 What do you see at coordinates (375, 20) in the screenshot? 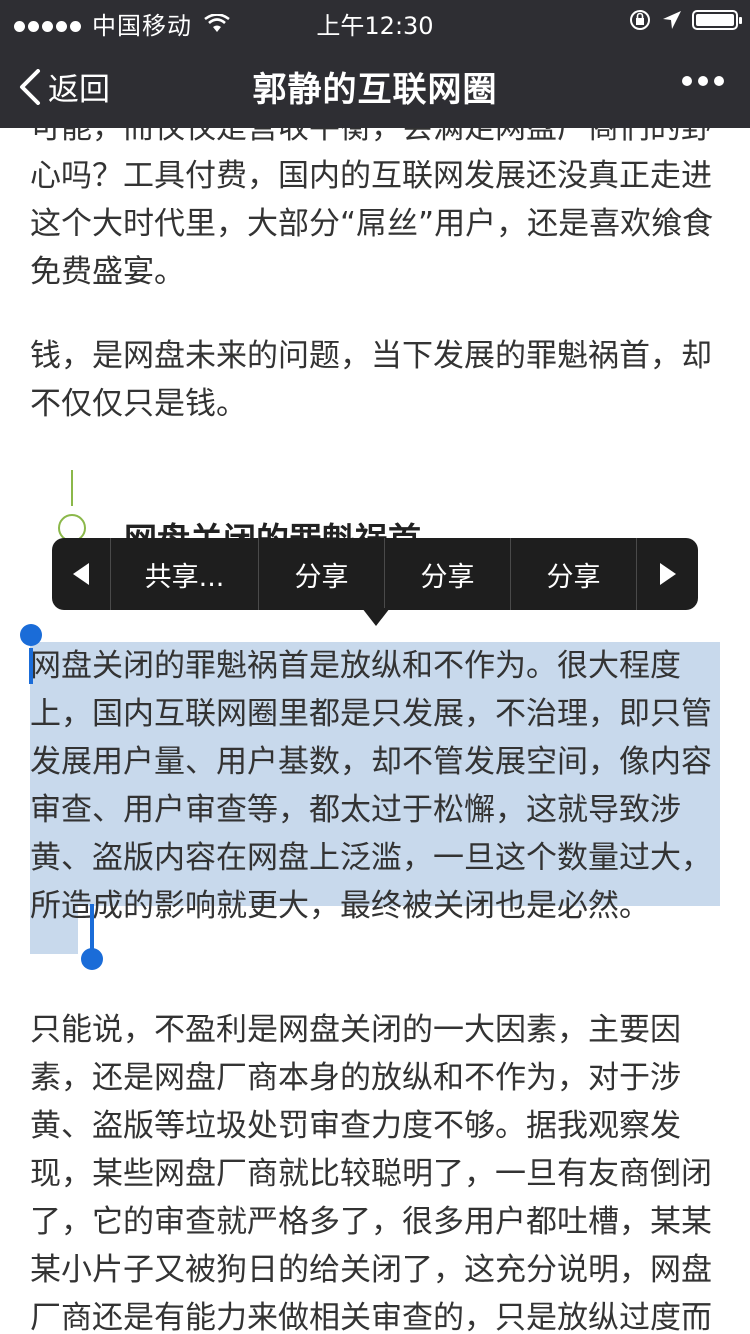
I see `status-bar: 中国移动 上午12:30` at bounding box center [375, 20].